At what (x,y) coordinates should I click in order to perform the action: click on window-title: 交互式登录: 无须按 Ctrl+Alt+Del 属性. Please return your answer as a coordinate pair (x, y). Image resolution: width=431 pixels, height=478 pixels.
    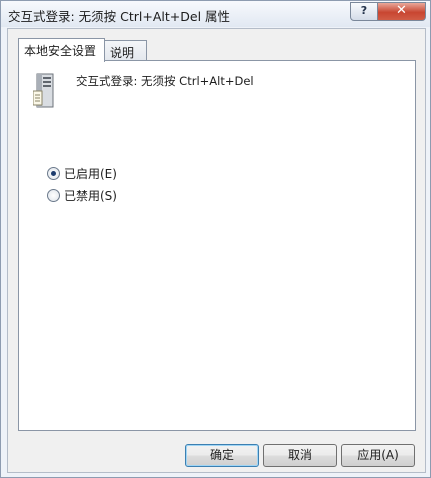
    Looking at the image, I should click on (119, 16).